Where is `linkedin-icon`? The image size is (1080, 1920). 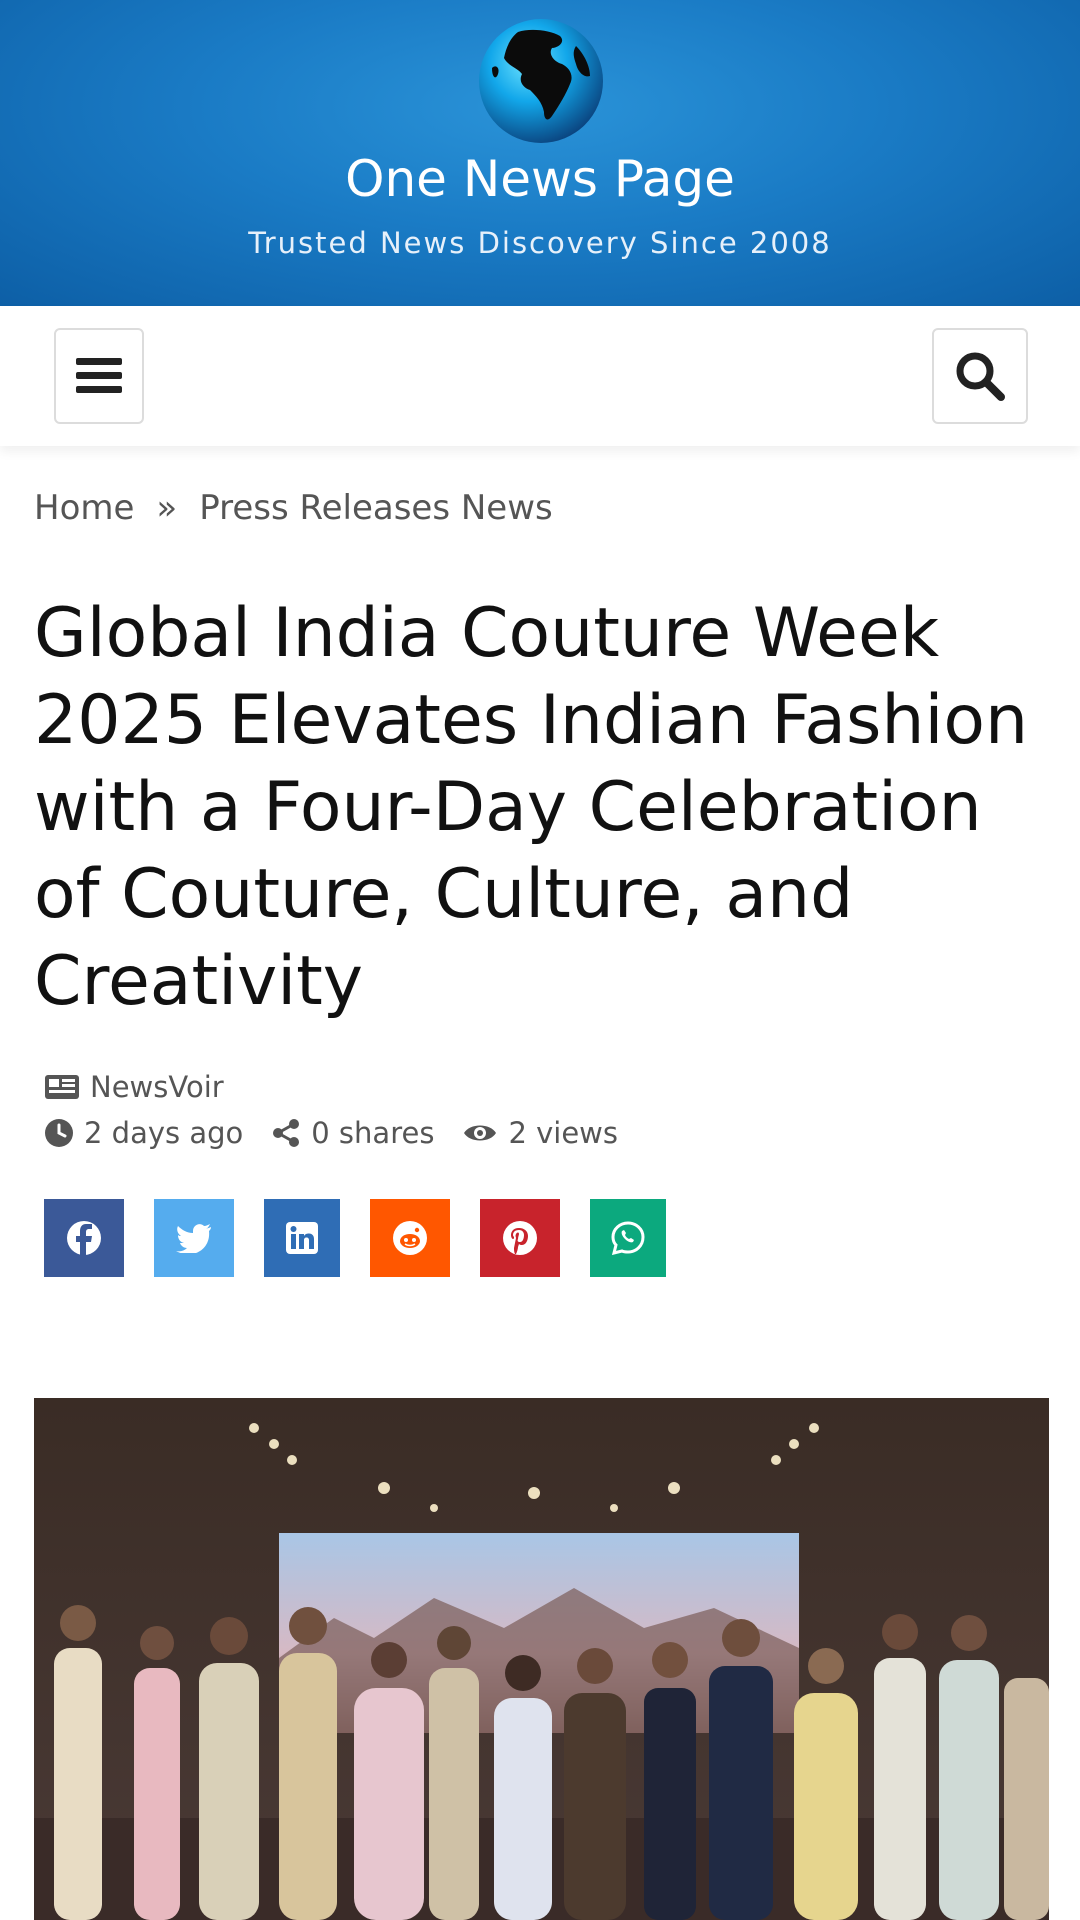 linkedin-icon is located at coordinates (302, 1238).